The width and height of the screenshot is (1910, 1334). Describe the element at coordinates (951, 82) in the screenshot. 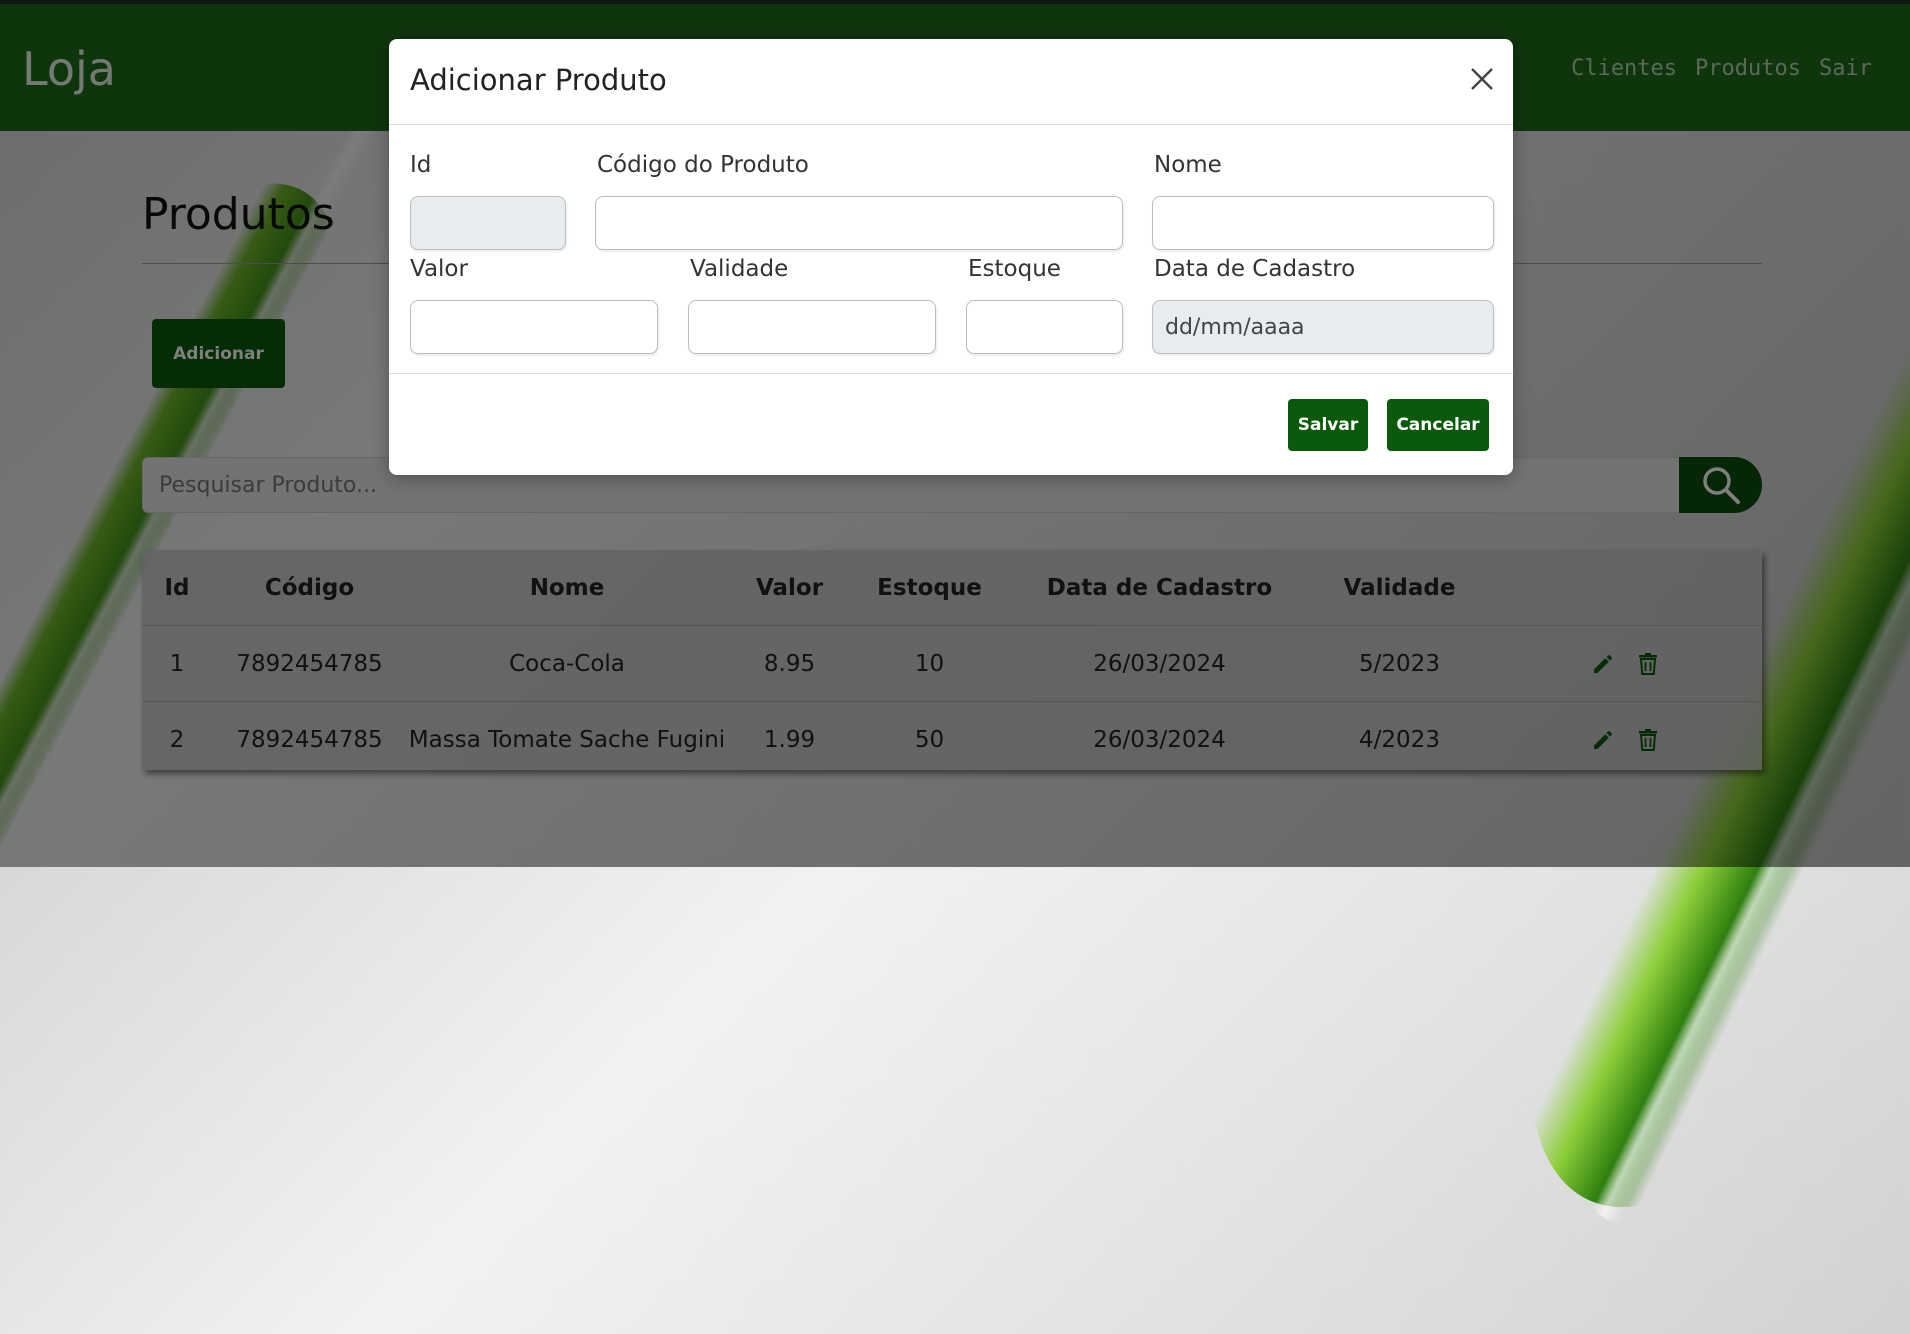

I see `modal-header: Adicionar Produto` at that location.